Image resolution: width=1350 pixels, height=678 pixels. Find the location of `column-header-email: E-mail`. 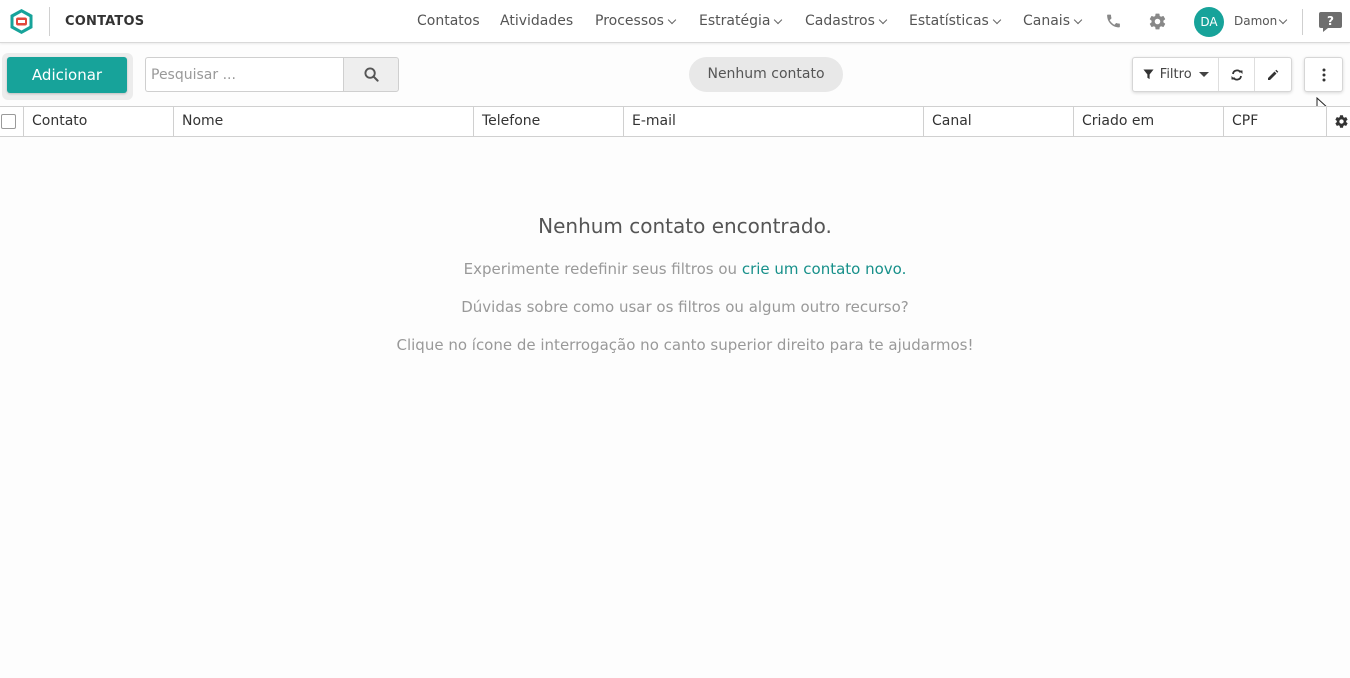

column-header-email: E-mail is located at coordinates (774, 121).